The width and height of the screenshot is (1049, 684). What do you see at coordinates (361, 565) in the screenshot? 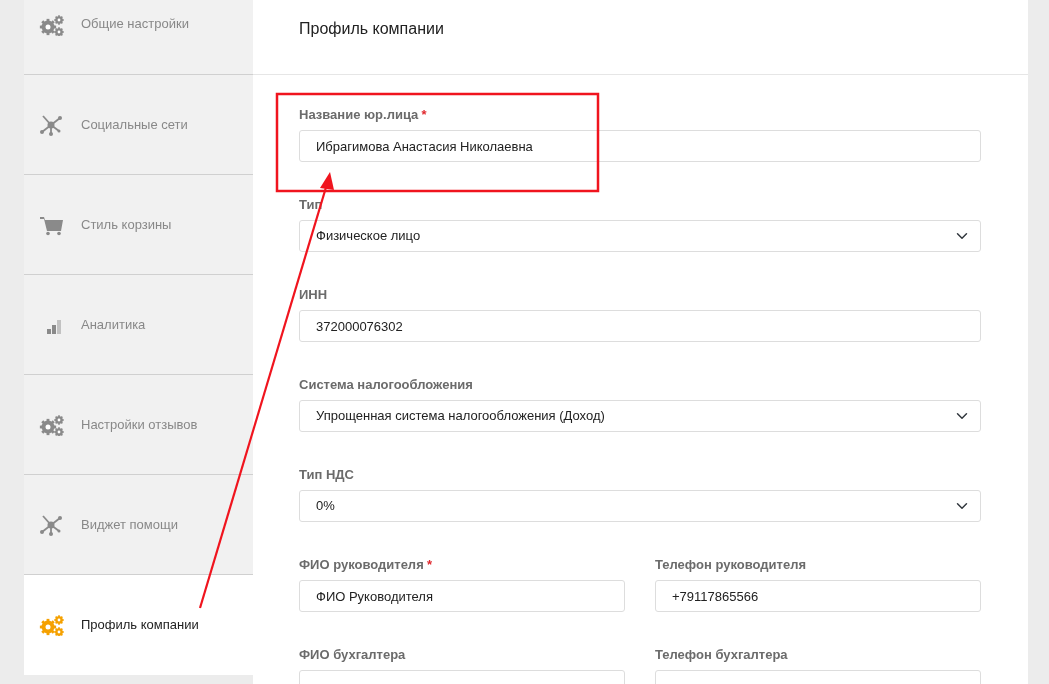
I see `field-label: ФИО руководителя` at bounding box center [361, 565].